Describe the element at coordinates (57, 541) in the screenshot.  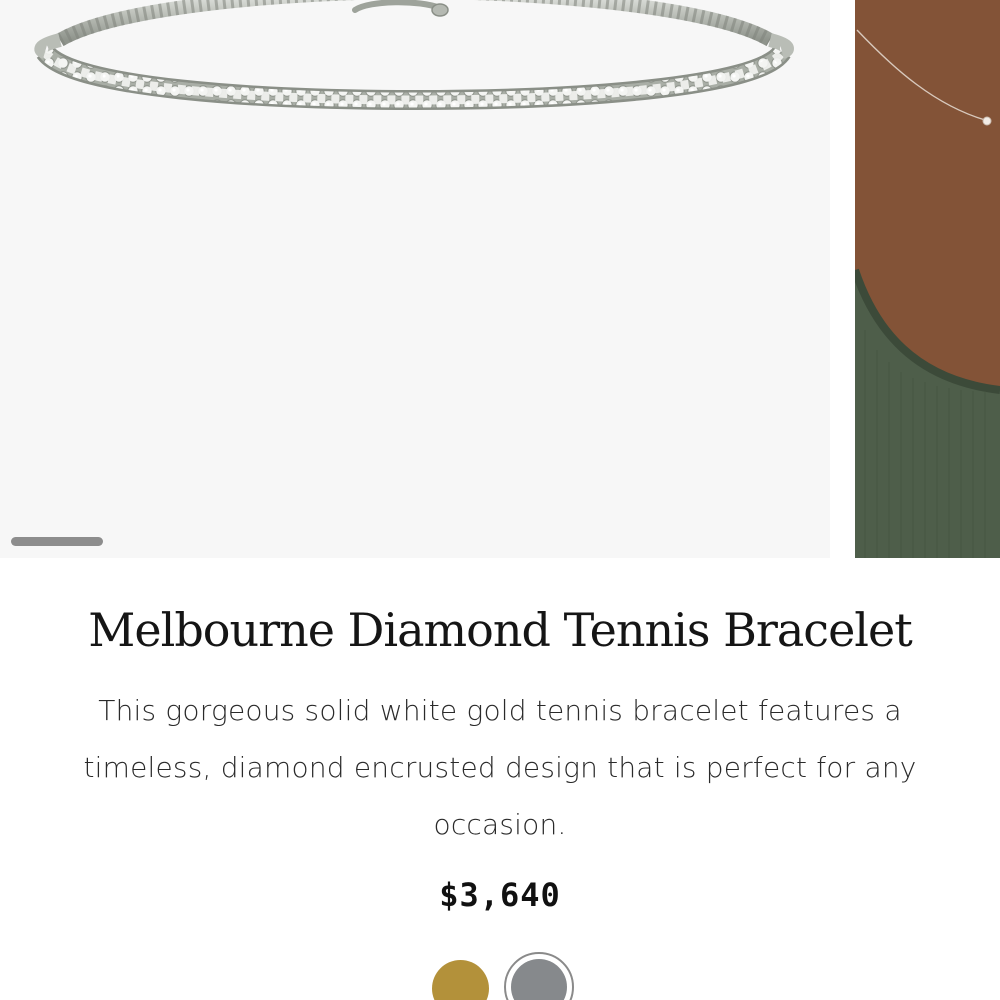
I see `gallery-scroll-indicator` at that location.